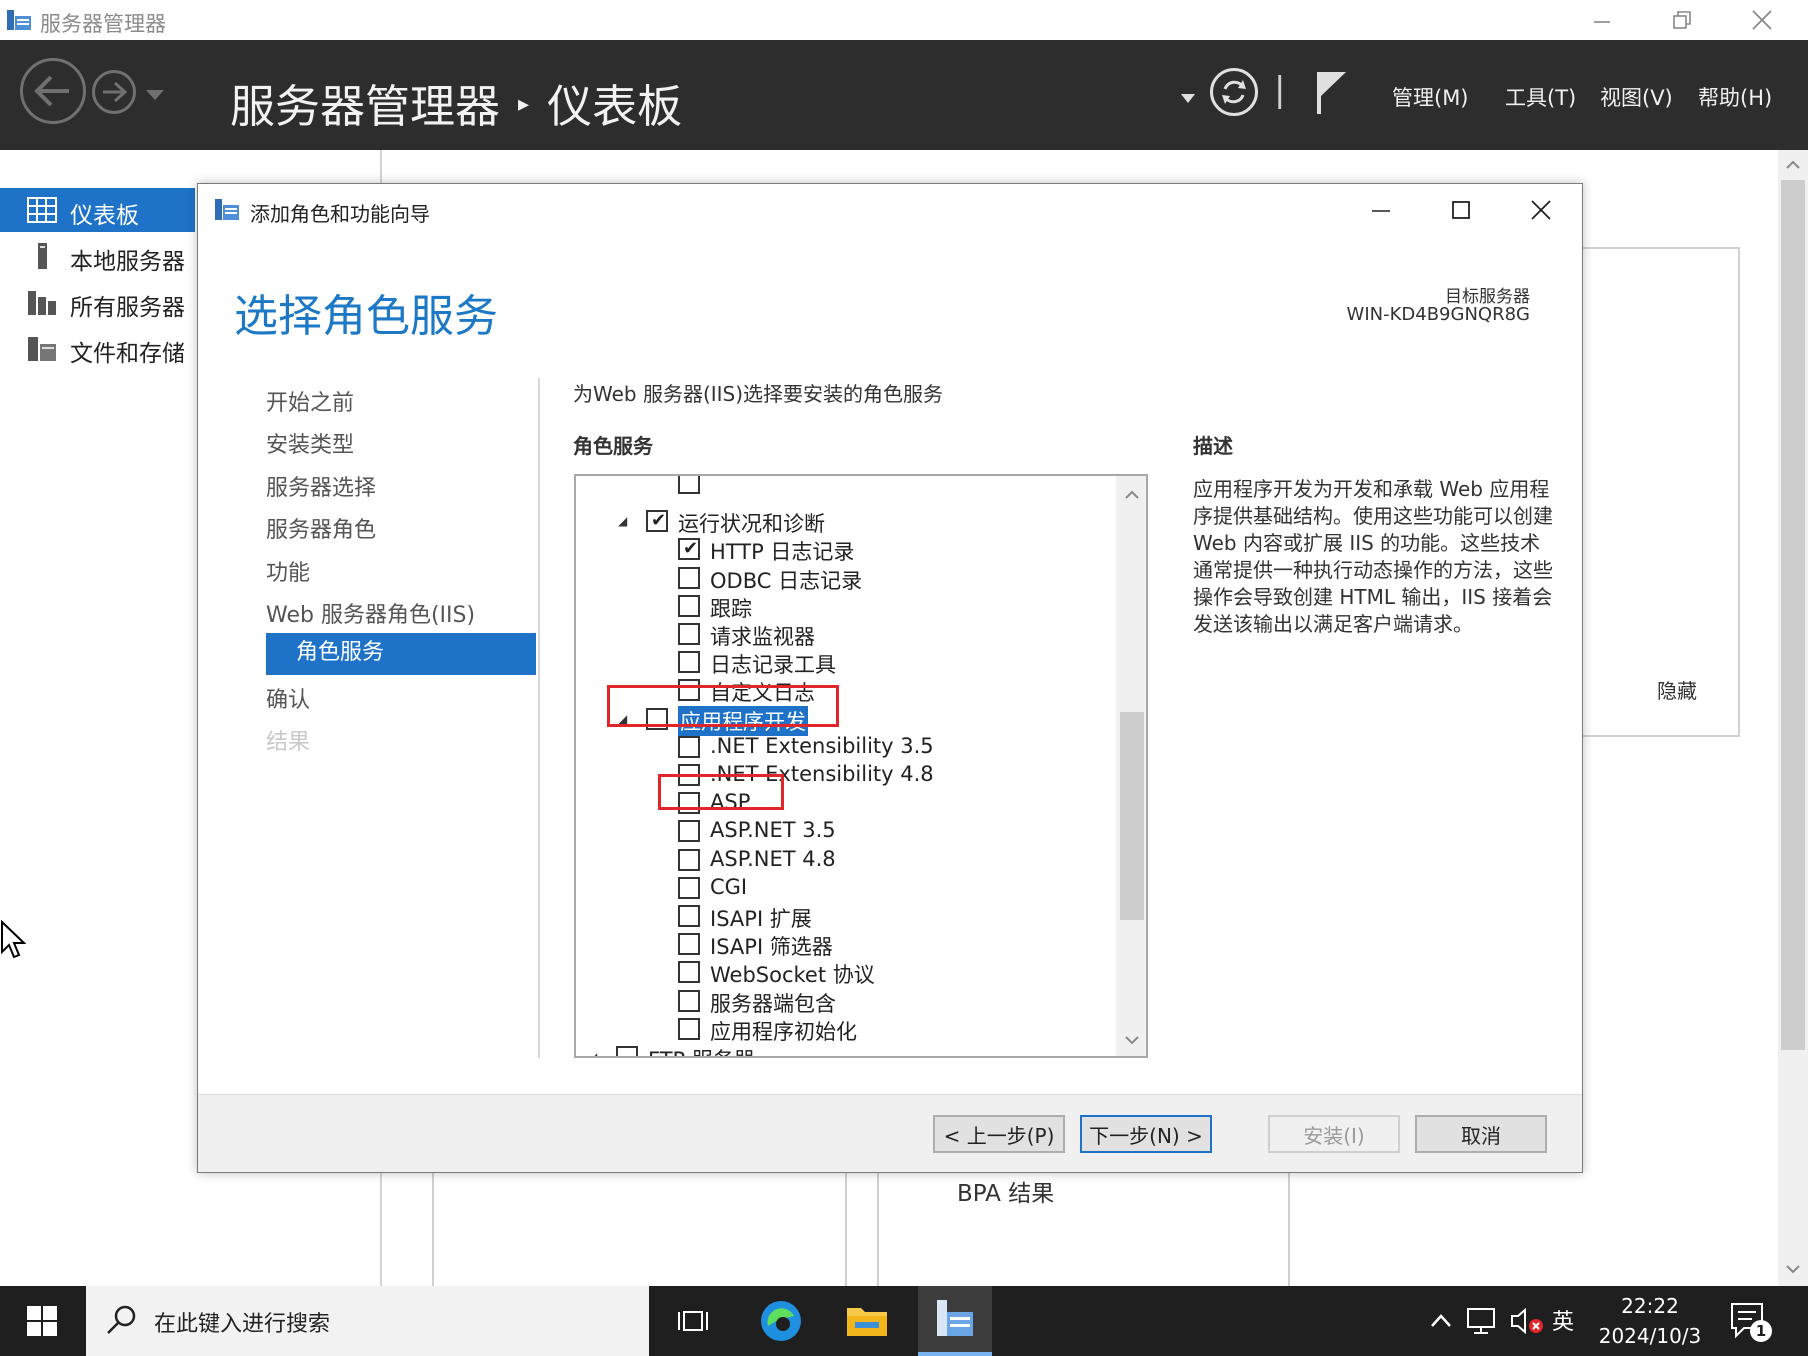  What do you see at coordinates (114, 92) in the screenshot?
I see `forward-button` at bounding box center [114, 92].